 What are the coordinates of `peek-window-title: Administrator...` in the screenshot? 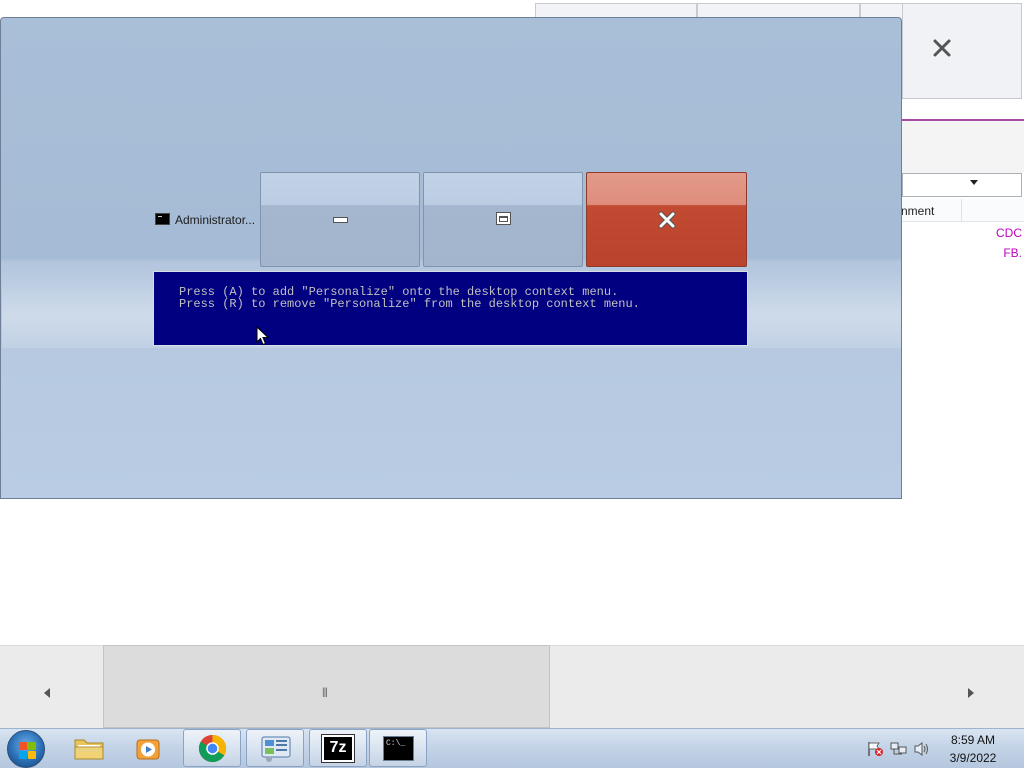 It's located at (215, 220).